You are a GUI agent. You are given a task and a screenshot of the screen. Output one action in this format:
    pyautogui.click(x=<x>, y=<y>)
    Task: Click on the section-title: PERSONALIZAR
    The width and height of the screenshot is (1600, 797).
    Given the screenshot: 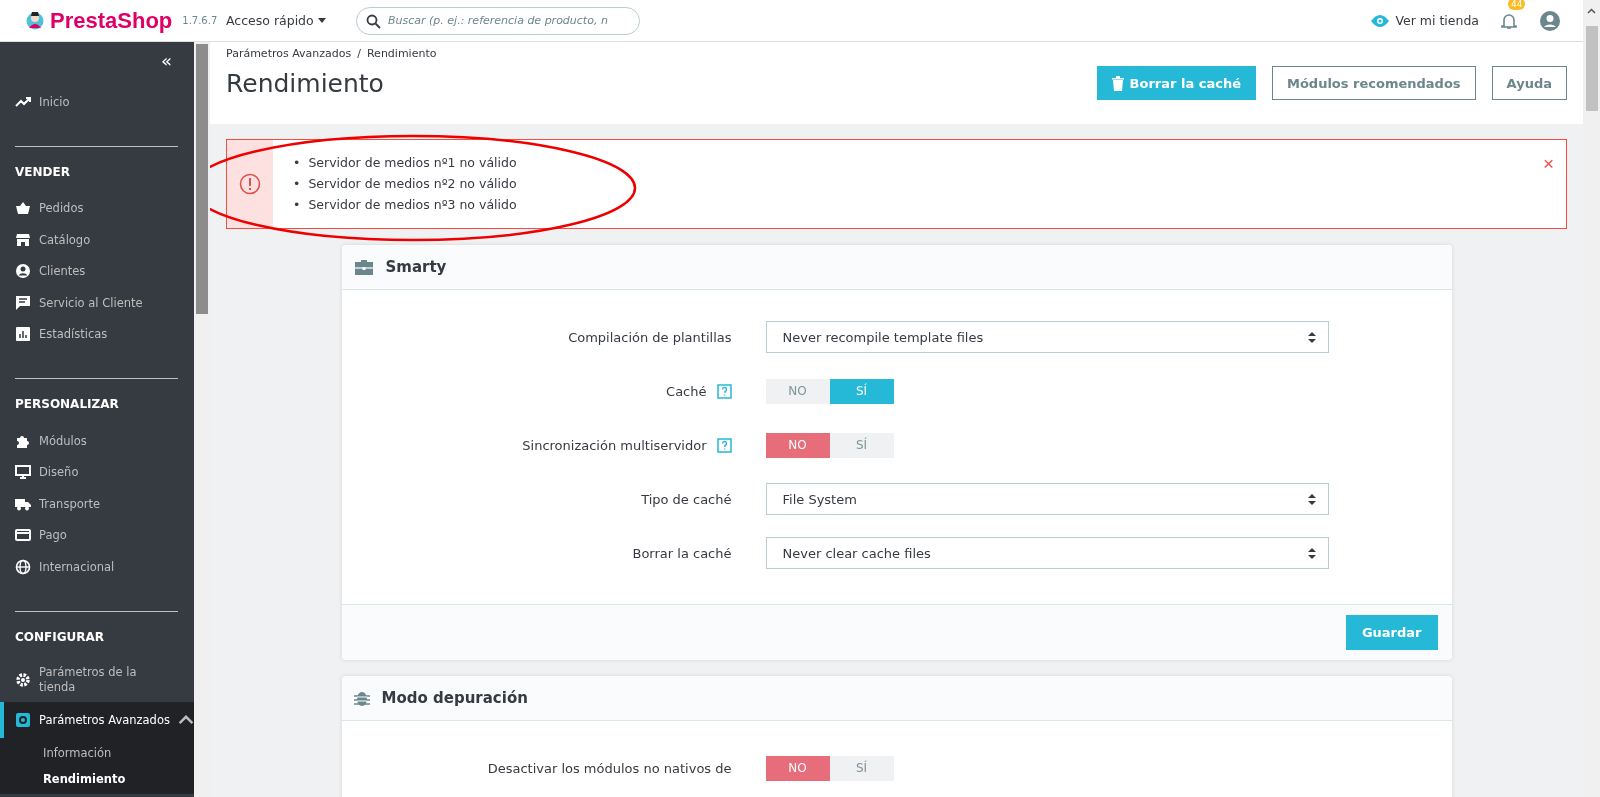 What is the action you would take?
    pyautogui.click(x=67, y=405)
    